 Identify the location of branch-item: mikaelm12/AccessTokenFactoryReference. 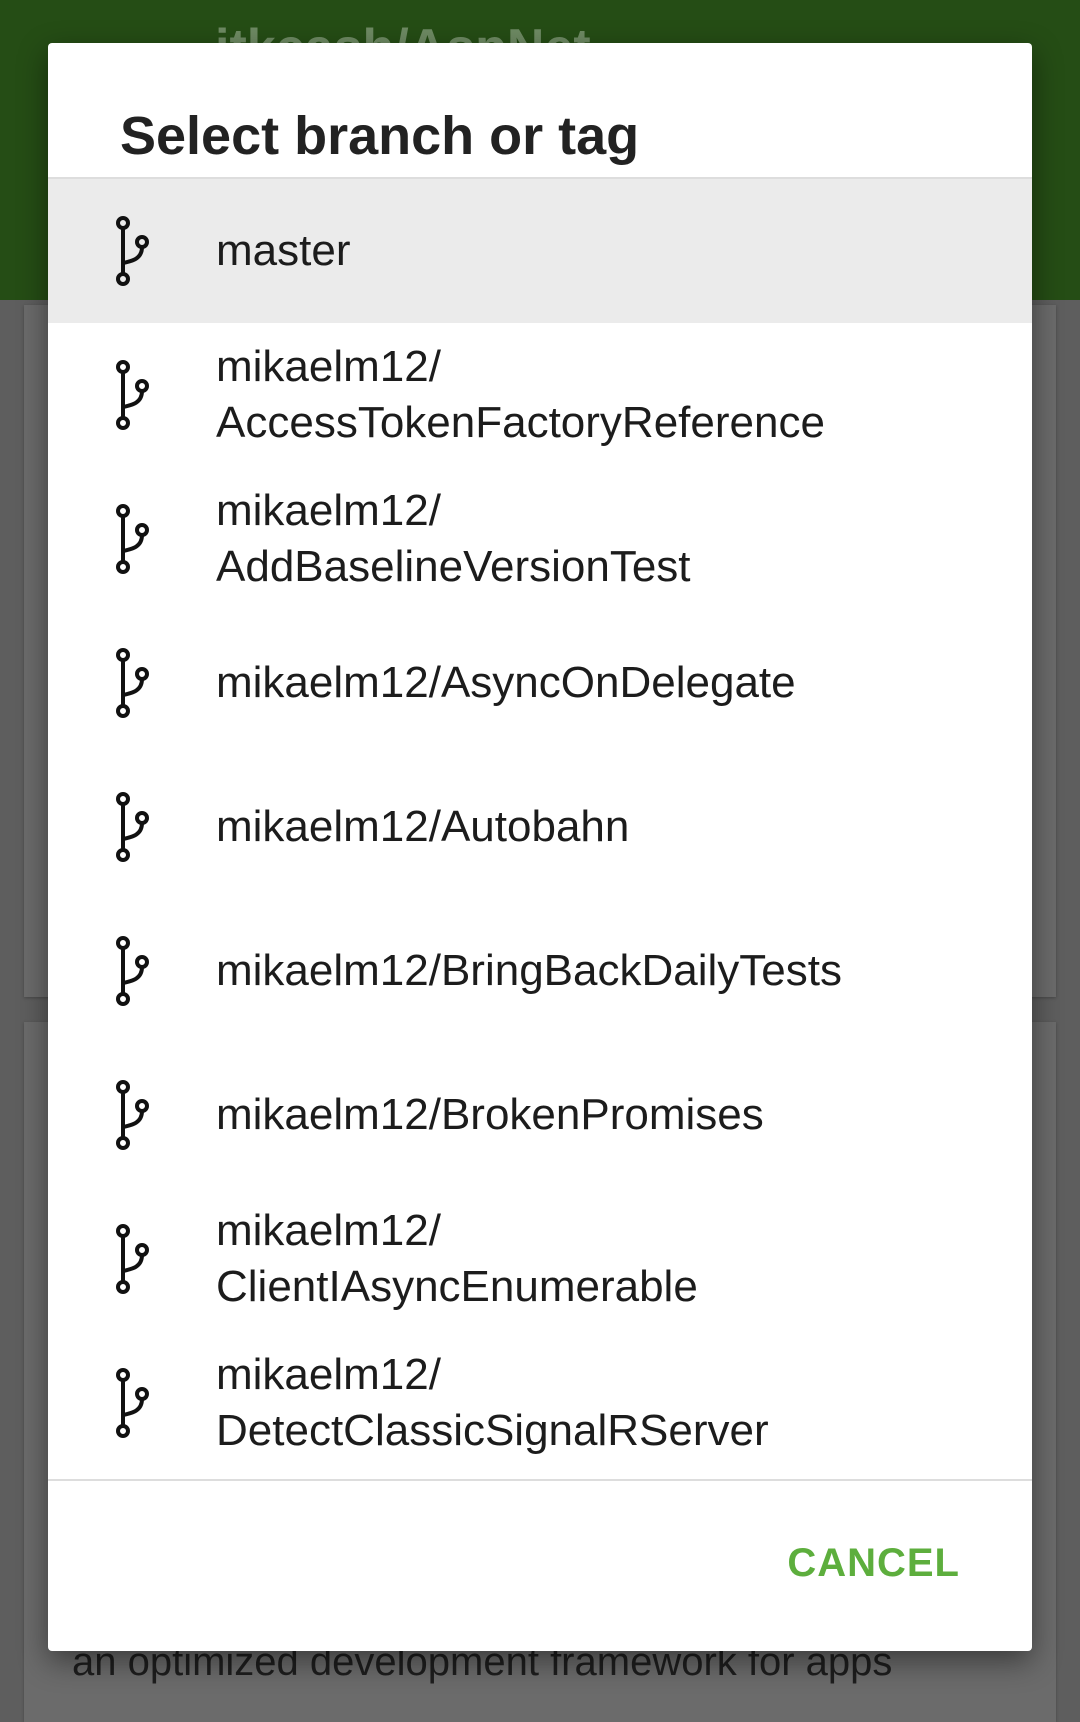
(540, 395).